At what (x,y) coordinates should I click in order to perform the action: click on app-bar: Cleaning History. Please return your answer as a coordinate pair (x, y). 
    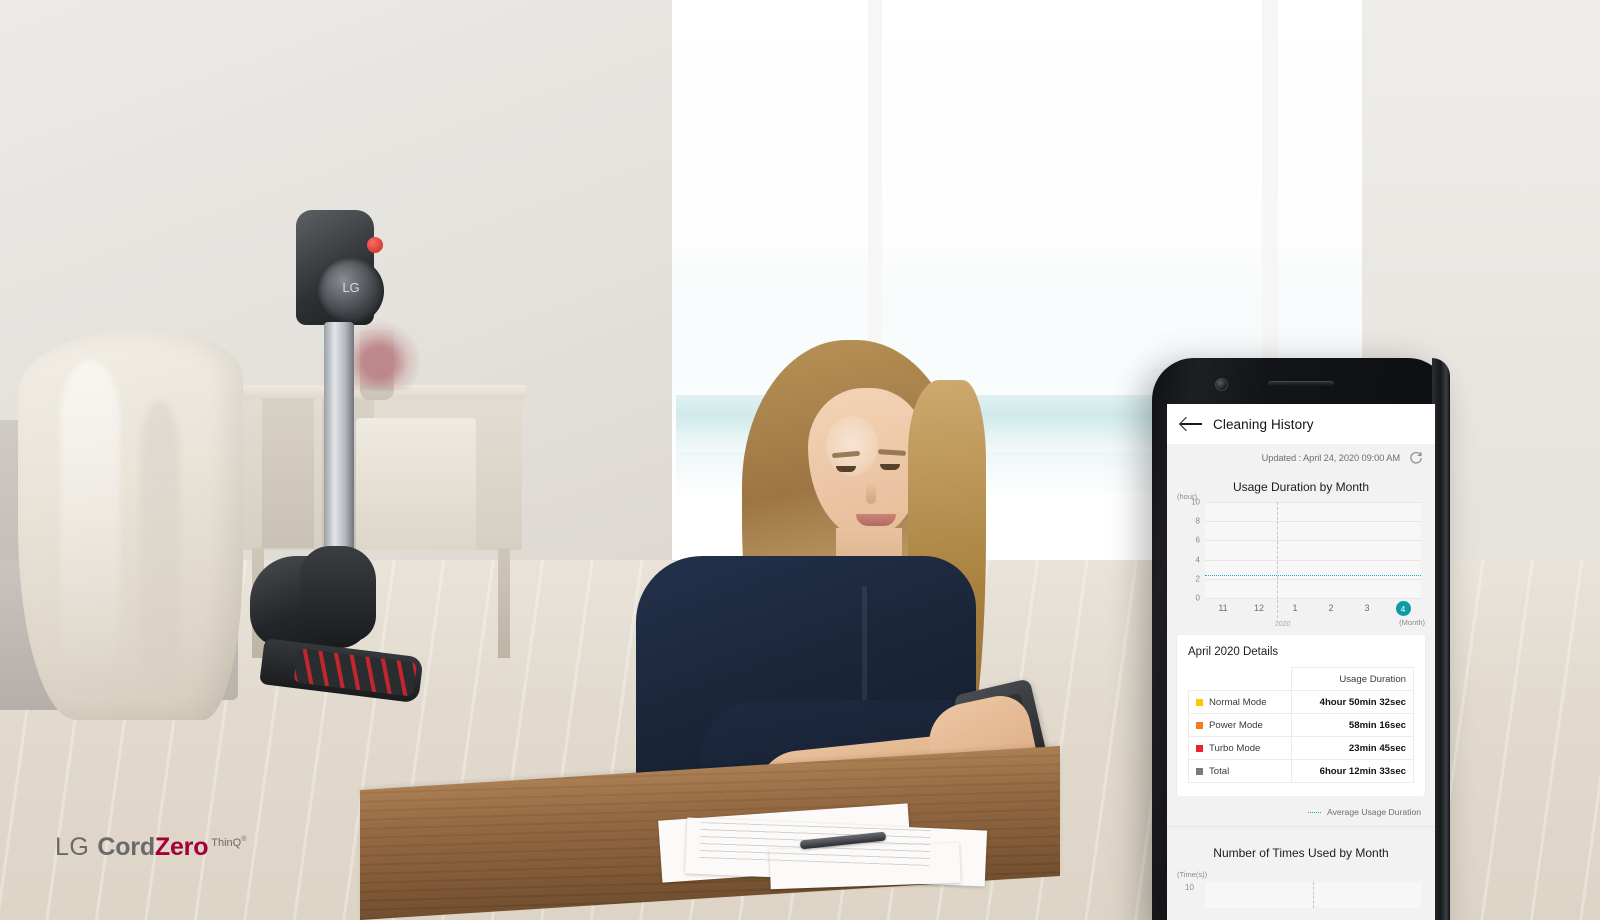
    Looking at the image, I should click on (1301, 424).